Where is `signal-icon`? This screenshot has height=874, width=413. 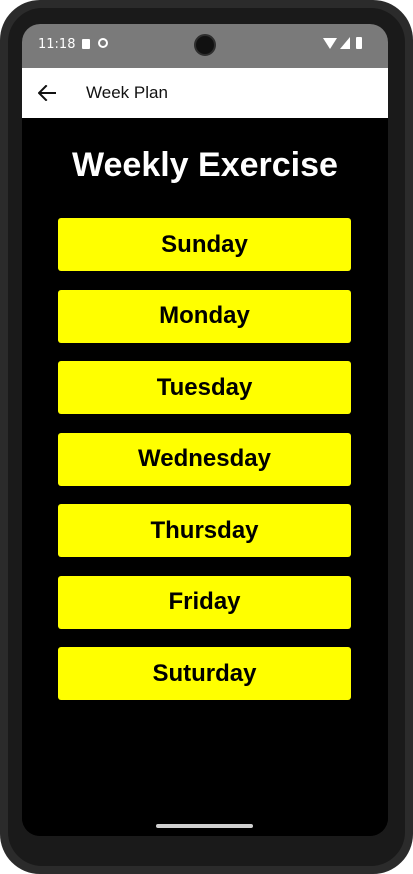 signal-icon is located at coordinates (345, 43).